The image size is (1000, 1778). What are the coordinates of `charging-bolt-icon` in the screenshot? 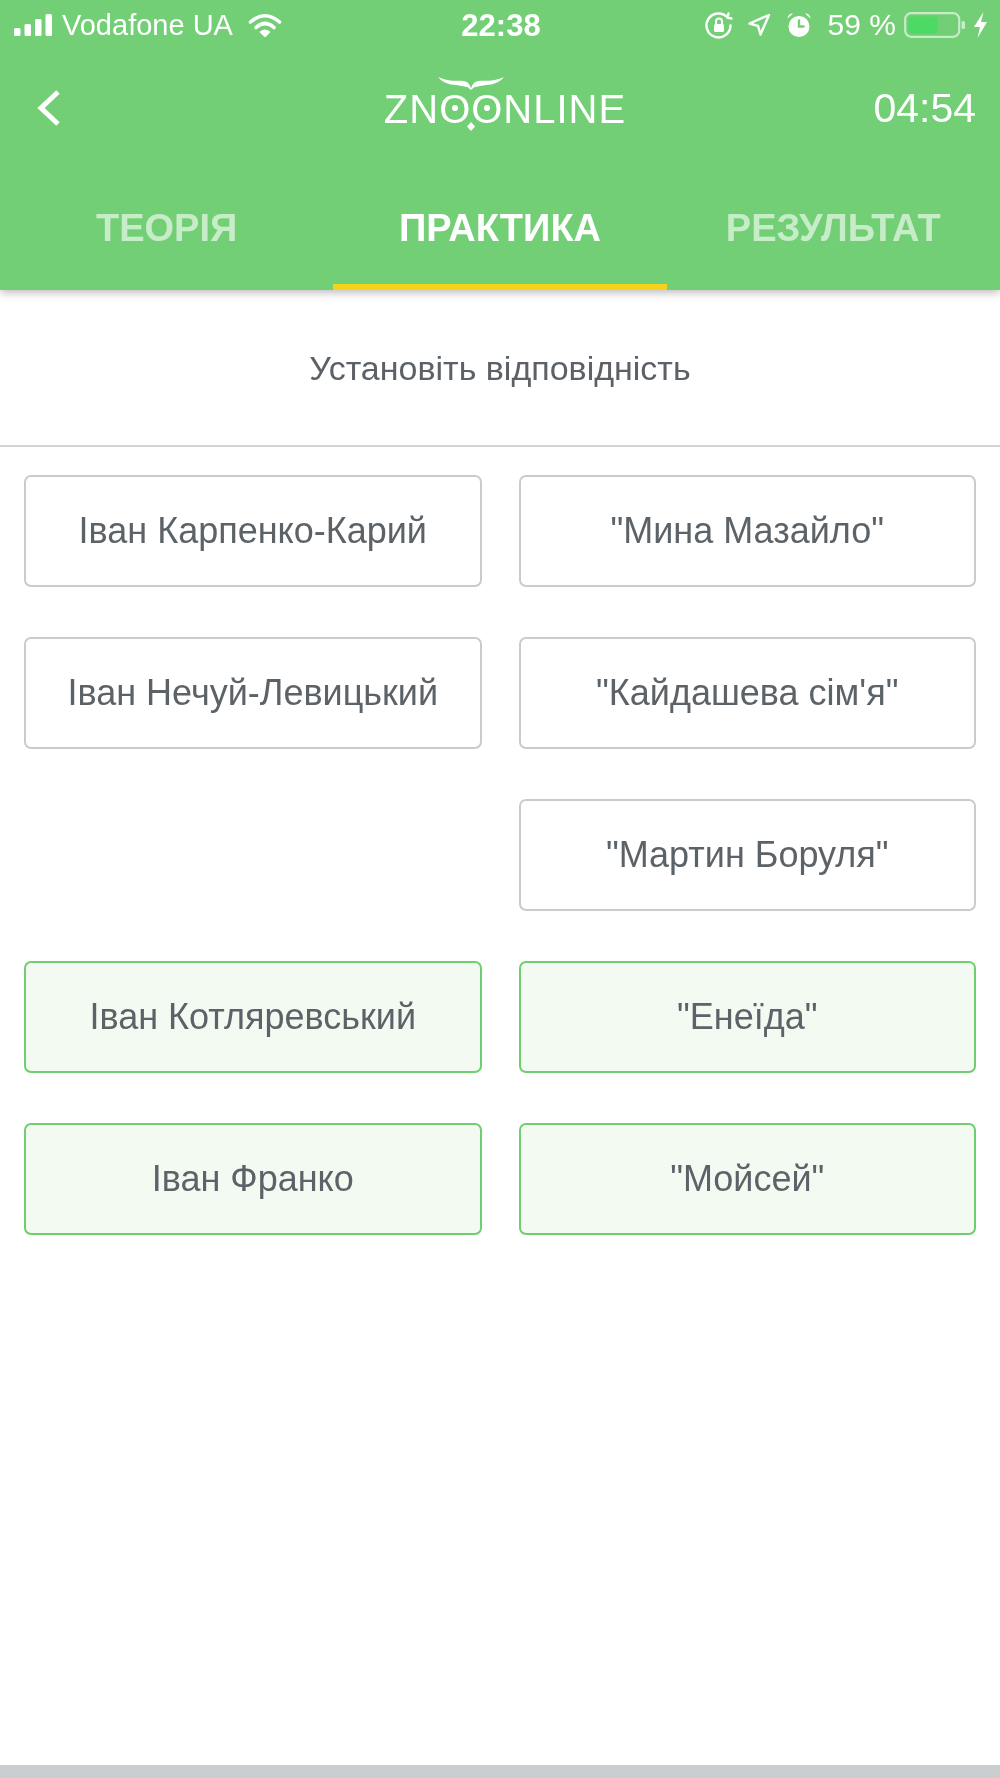 It's located at (980, 25).